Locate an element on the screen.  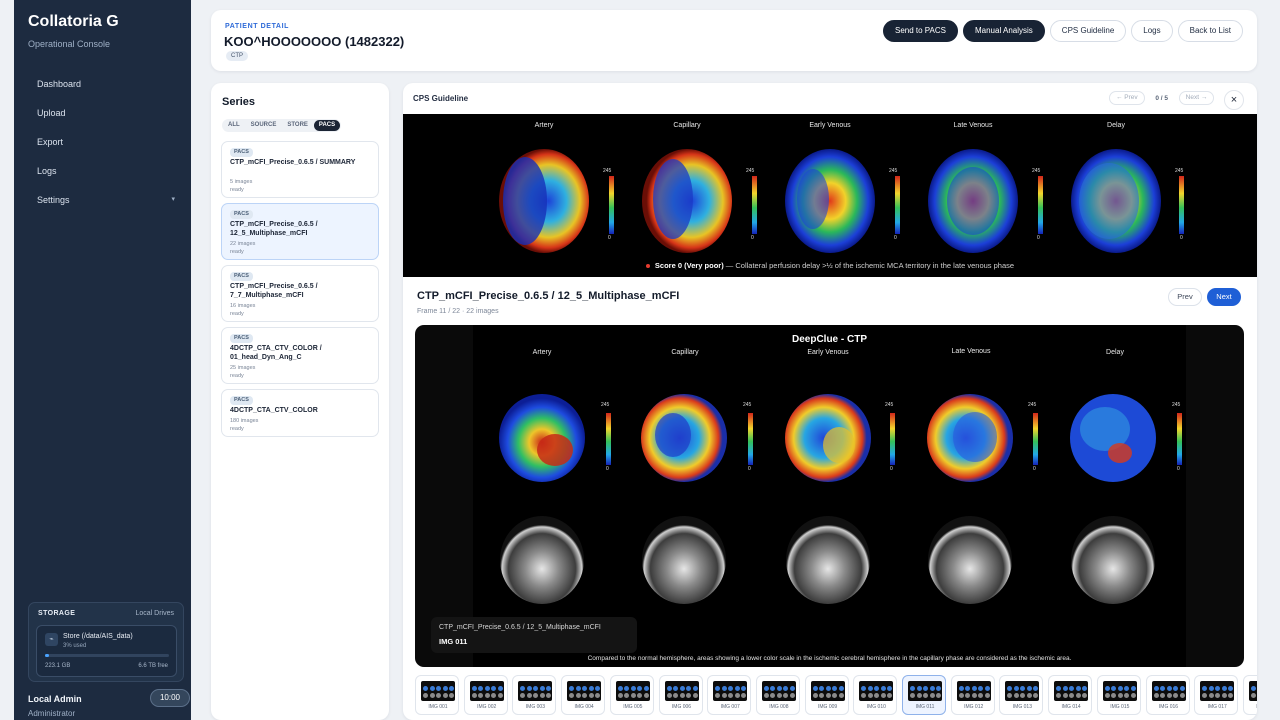
sidebar-item-dashboard: Dashboard is located at coordinates (102, 86).